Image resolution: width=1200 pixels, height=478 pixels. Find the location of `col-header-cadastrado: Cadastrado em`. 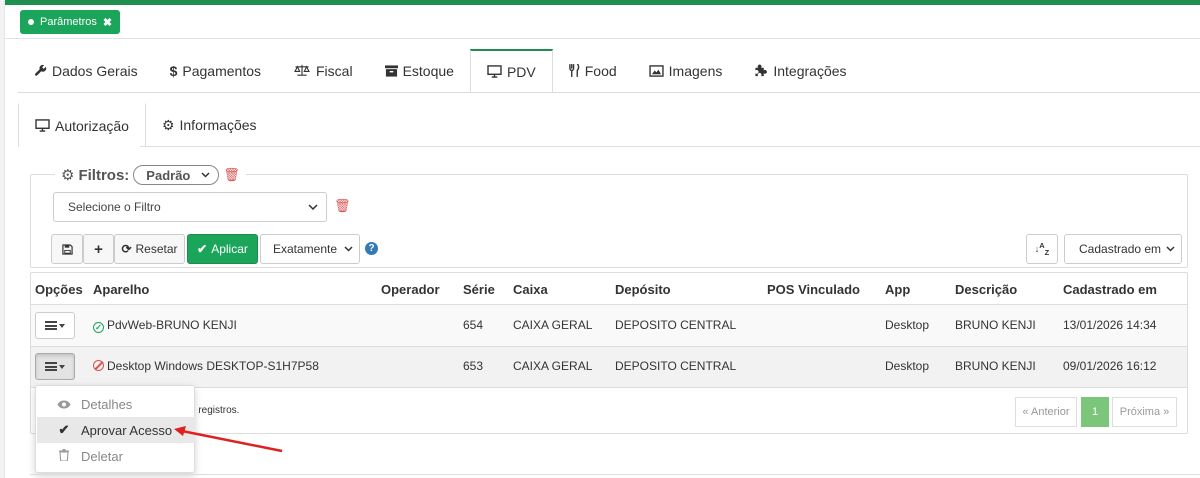

col-header-cadastrado: Cadastrado em is located at coordinates (1110, 289).